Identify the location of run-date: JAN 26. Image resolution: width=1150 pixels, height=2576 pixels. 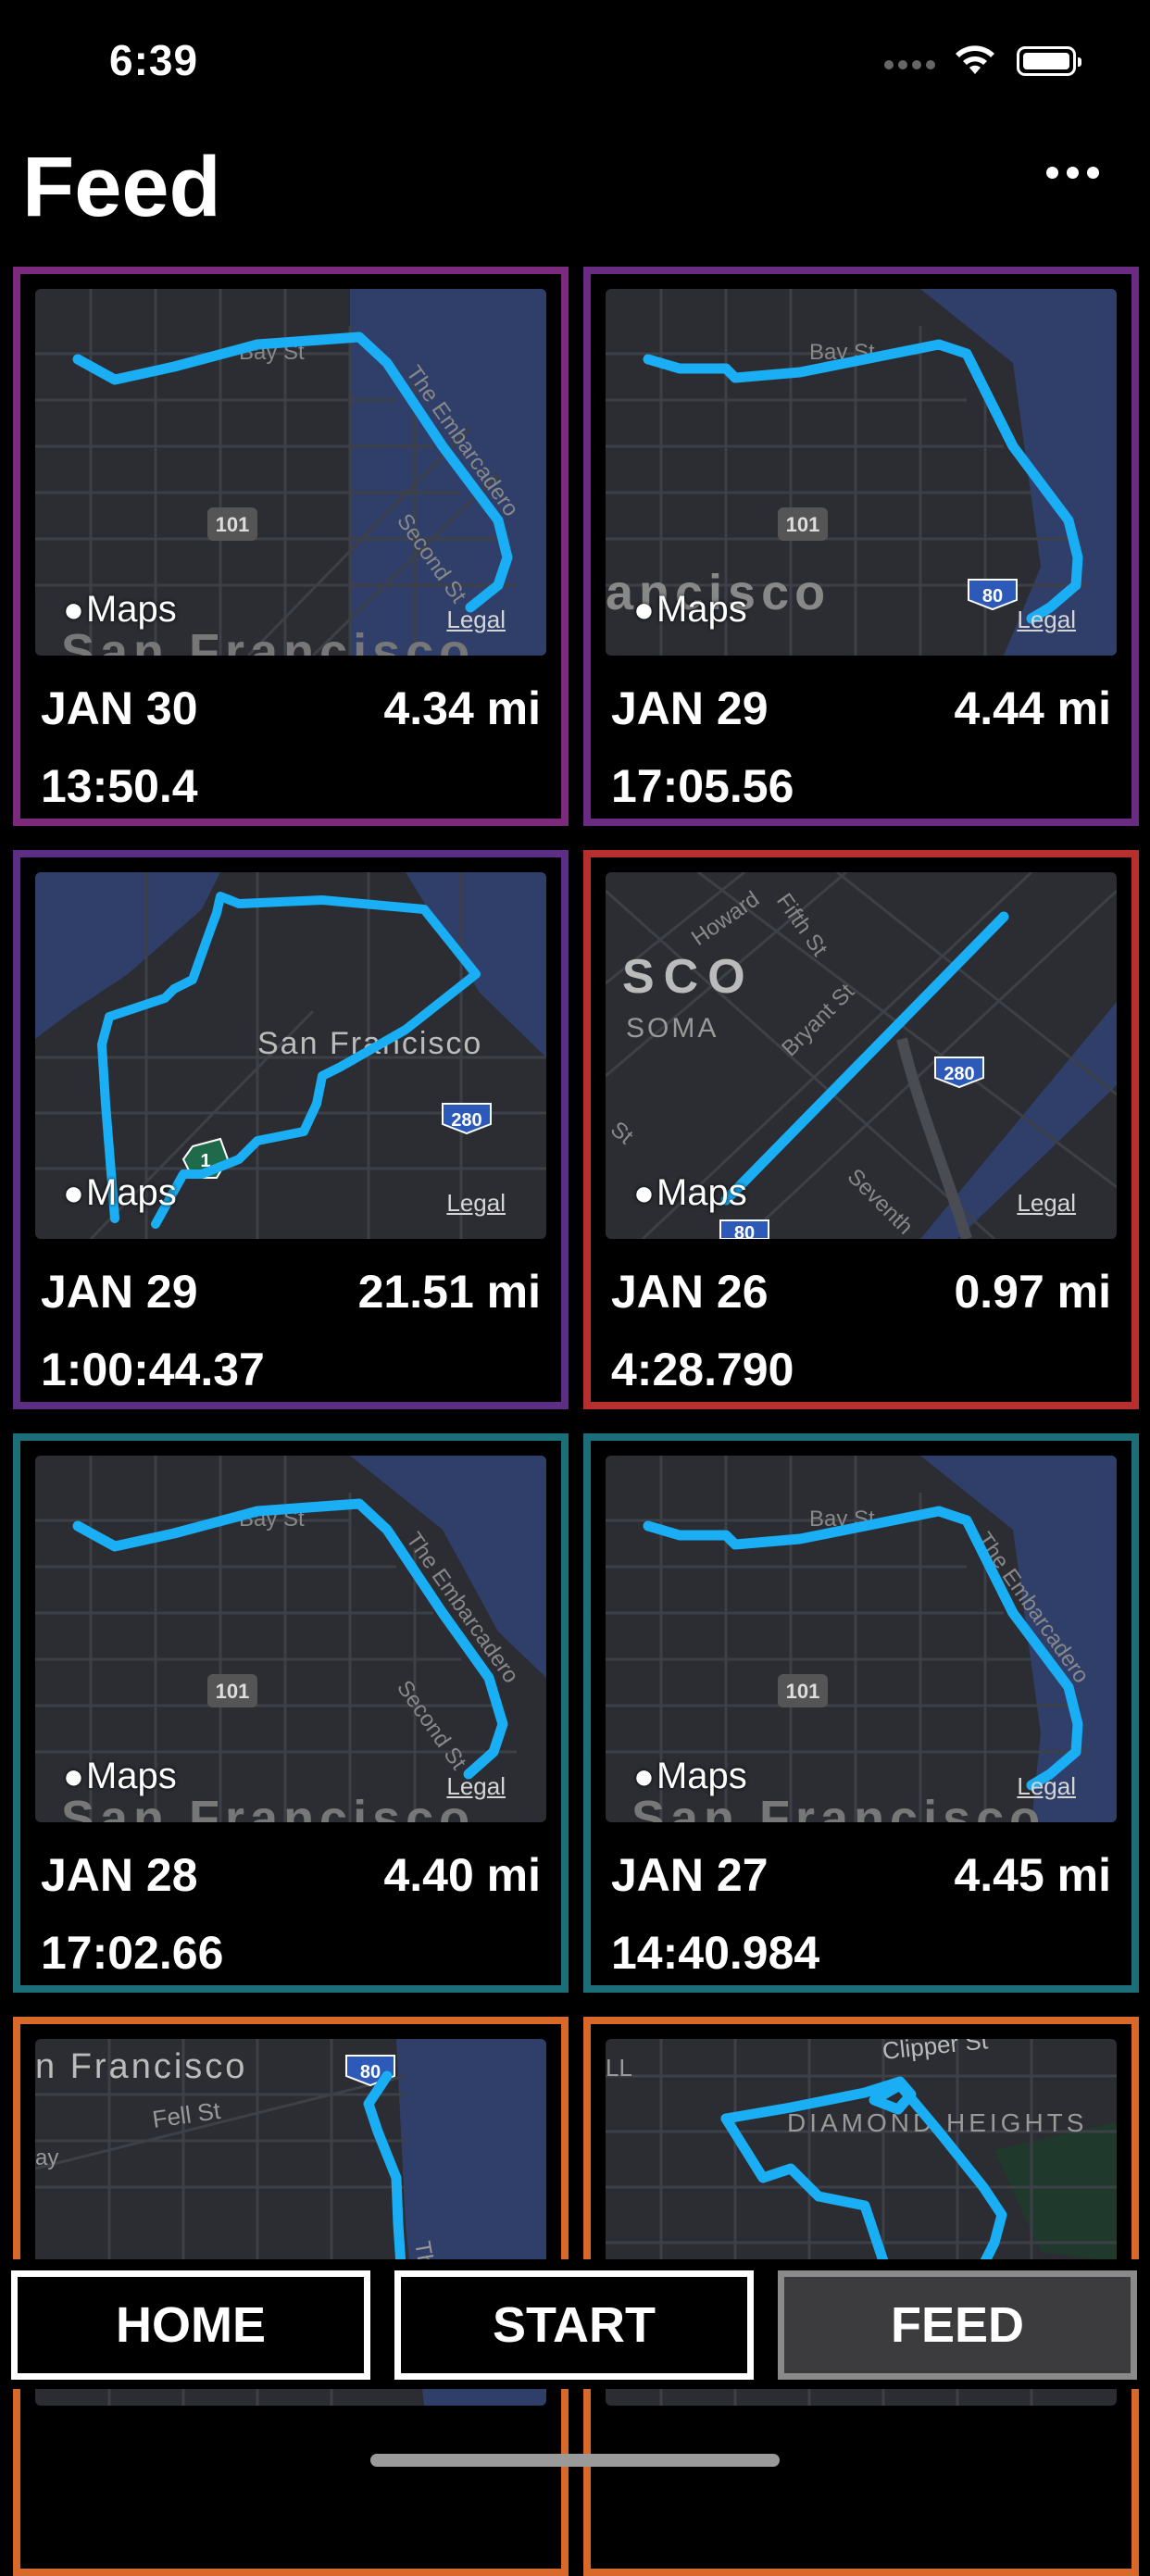
(690, 1292).